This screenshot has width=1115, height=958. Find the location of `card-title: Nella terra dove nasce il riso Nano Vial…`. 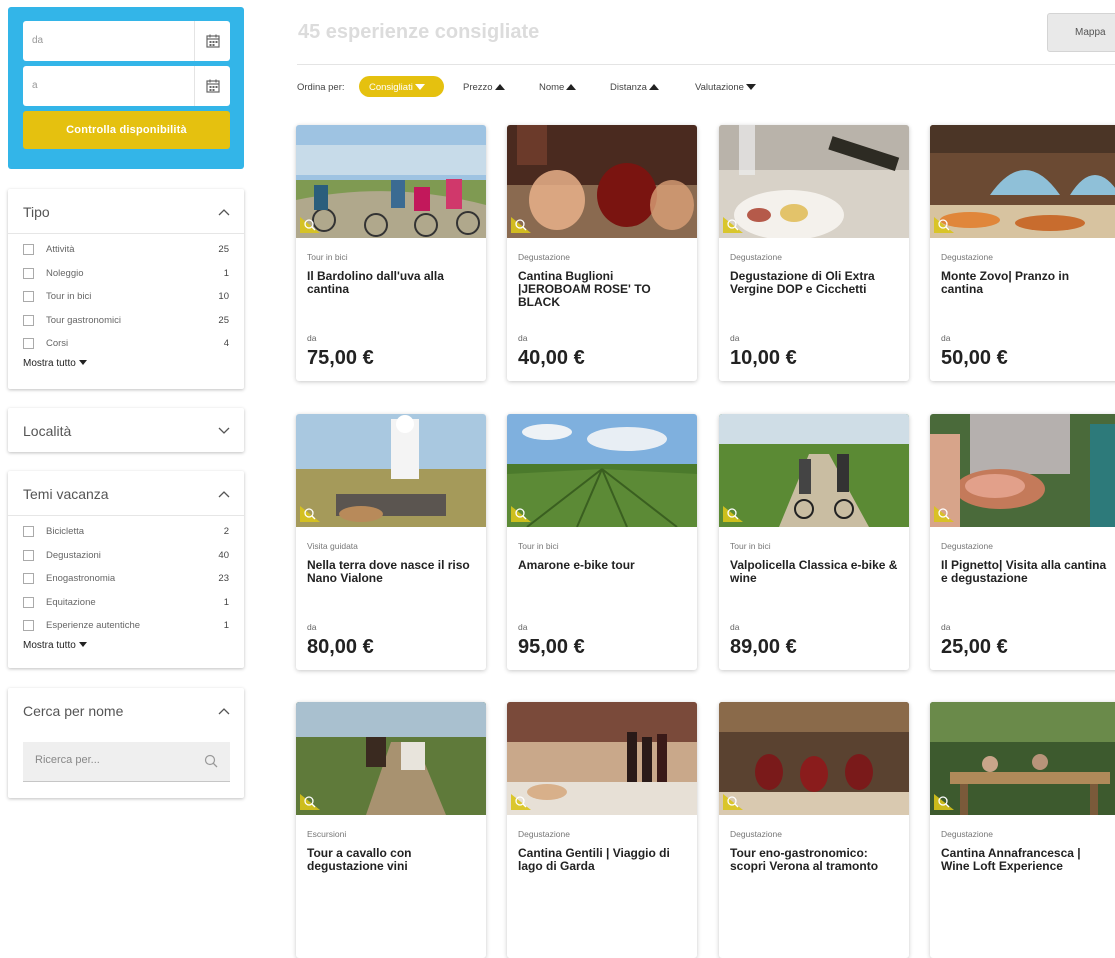

card-title: Nella terra dove nasce il riso Nano Vial… is located at coordinates (392, 572).